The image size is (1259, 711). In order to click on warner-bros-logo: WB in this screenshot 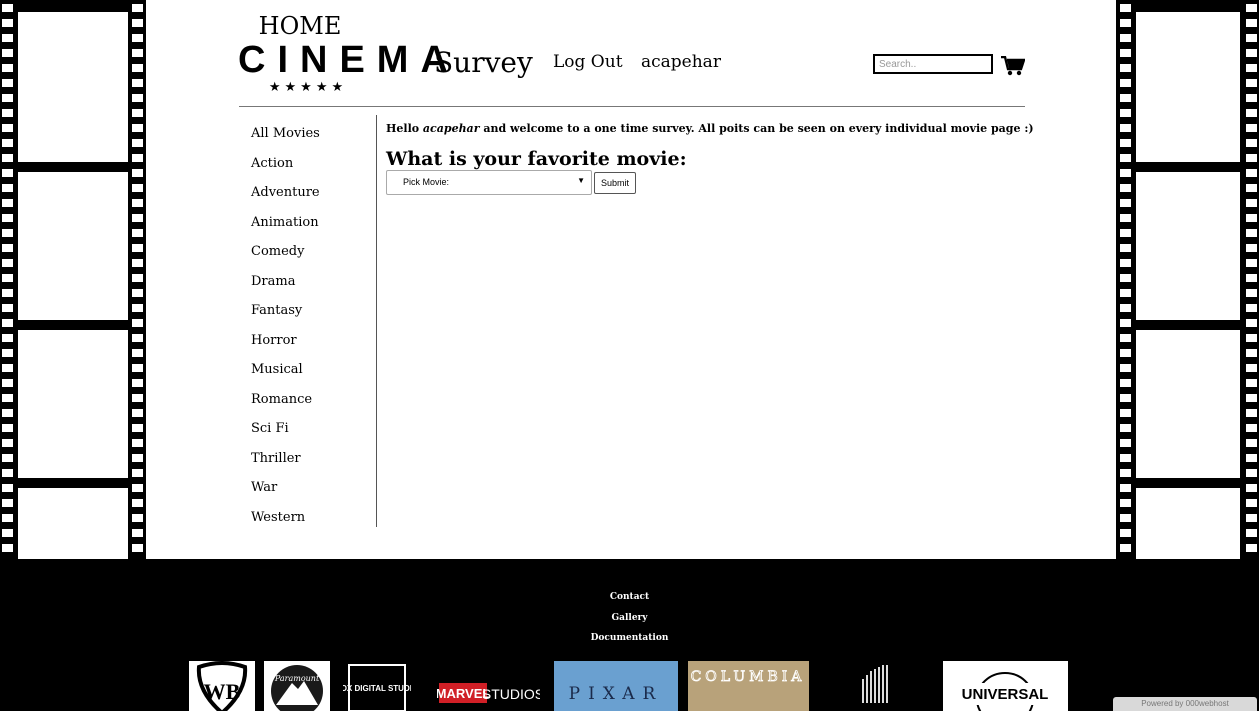, I will do `click(222, 686)`.